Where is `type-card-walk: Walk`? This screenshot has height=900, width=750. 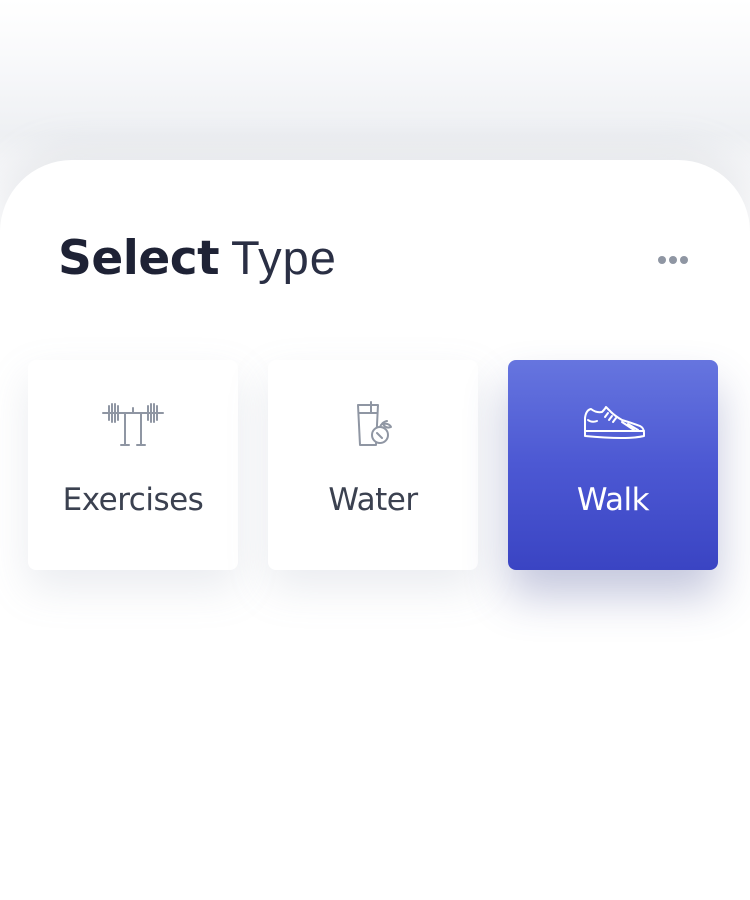 type-card-walk: Walk is located at coordinates (613, 465).